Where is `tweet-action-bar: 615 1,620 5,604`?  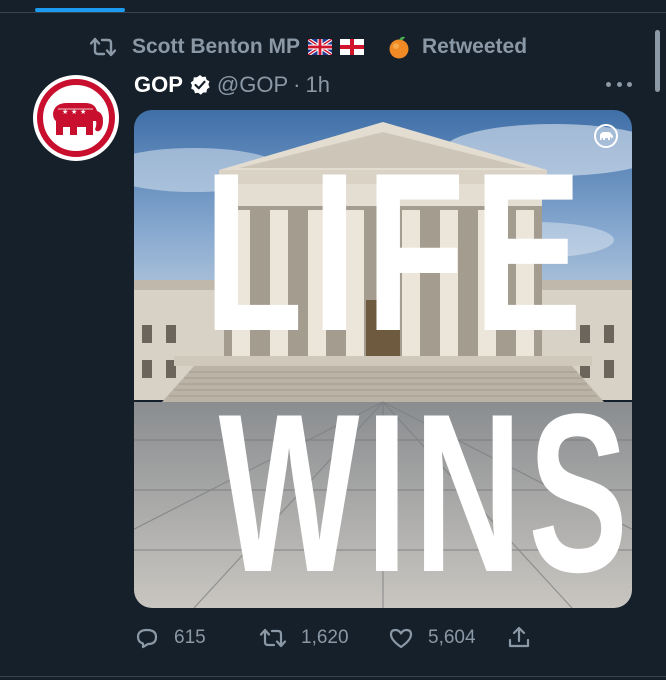 tweet-action-bar: 615 1,620 5,604 is located at coordinates (349, 638).